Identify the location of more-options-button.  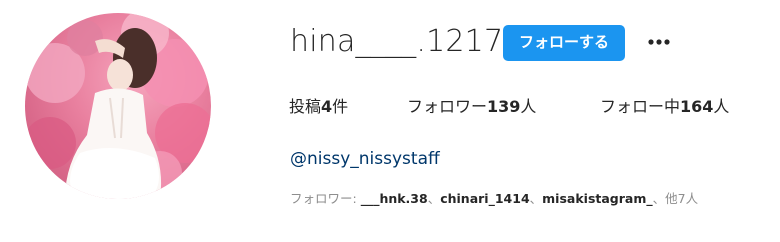
(659, 42).